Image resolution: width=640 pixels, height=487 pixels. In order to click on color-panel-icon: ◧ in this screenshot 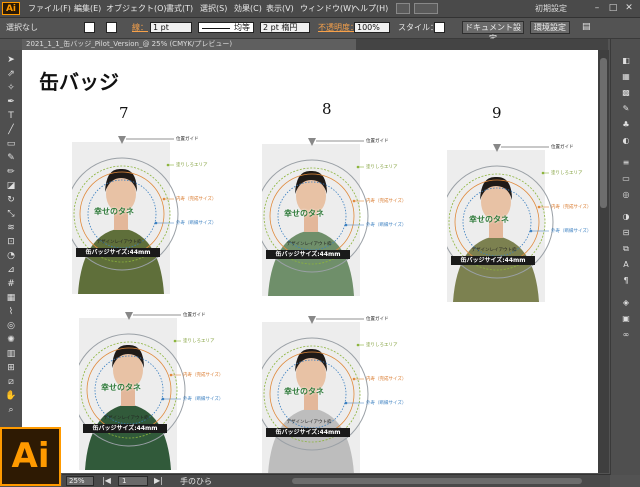, I will do `click(626, 60)`.